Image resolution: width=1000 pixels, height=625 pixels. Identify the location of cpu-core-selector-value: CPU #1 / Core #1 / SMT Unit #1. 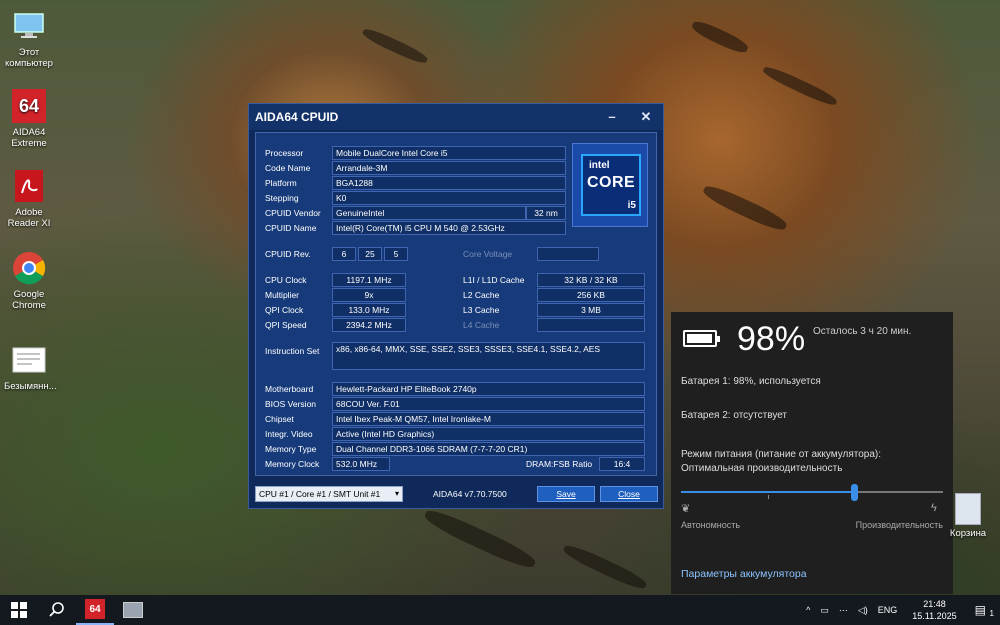
(320, 494).